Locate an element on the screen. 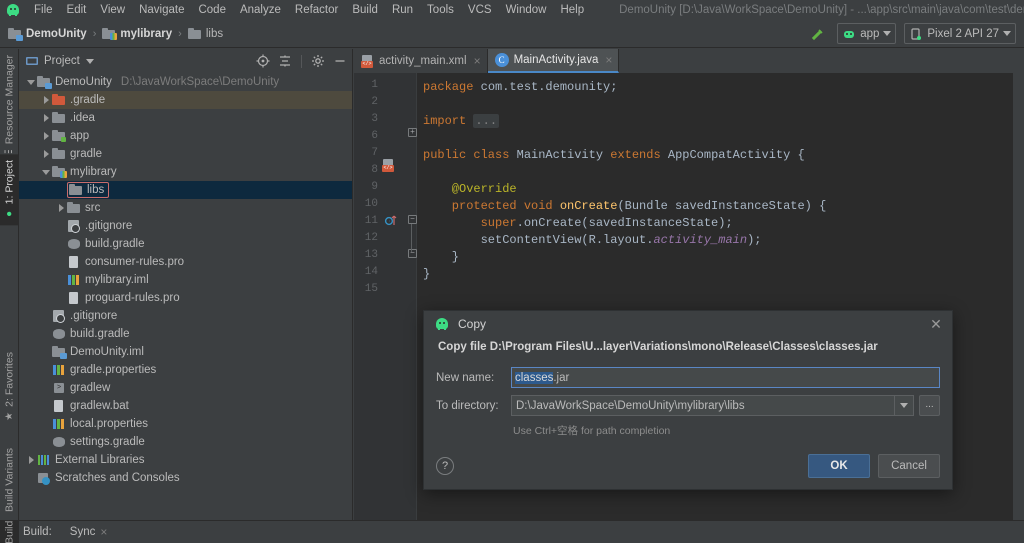  editor-gutter: 1 2 3 6 7 8 9 10 11 12 13 14 15 is located at coordinates (380, 296).